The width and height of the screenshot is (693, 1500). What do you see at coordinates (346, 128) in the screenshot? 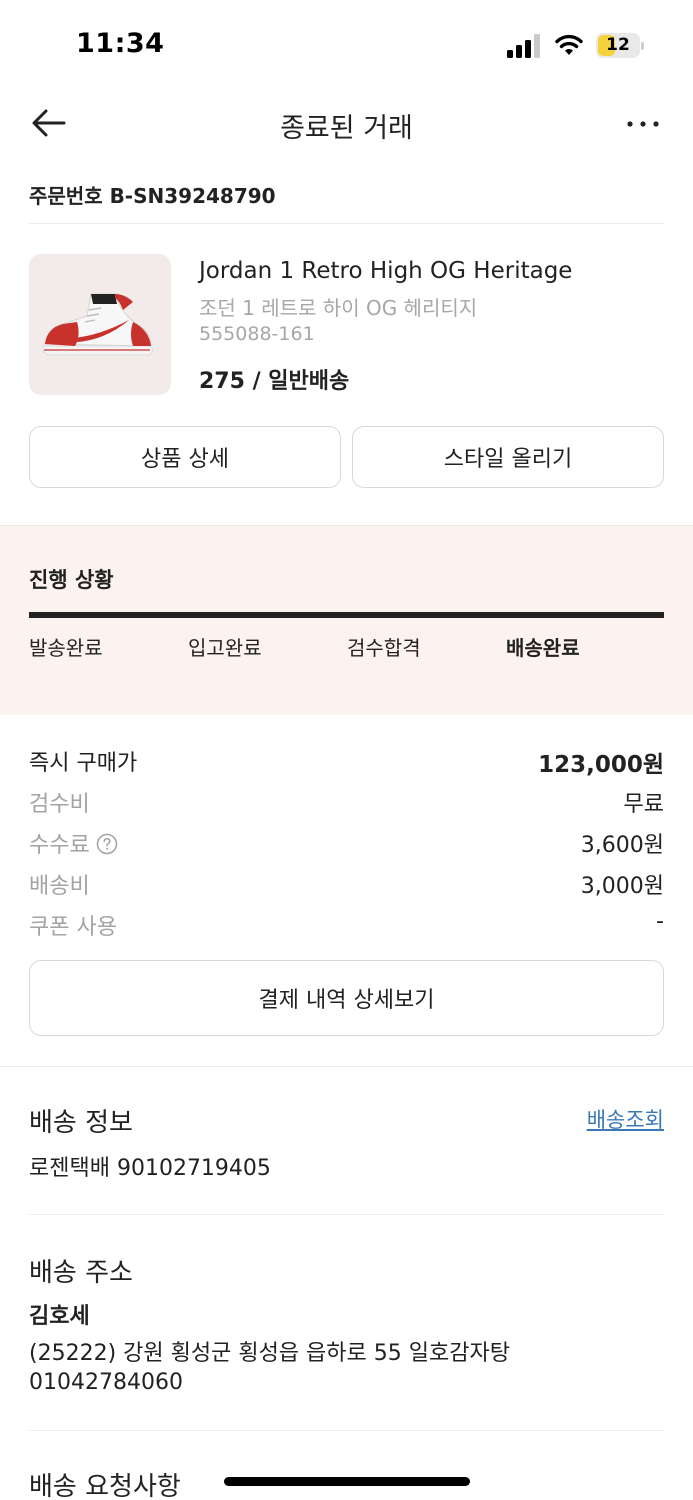
I see `page-title: 종료된 거래` at bounding box center [346, 128].